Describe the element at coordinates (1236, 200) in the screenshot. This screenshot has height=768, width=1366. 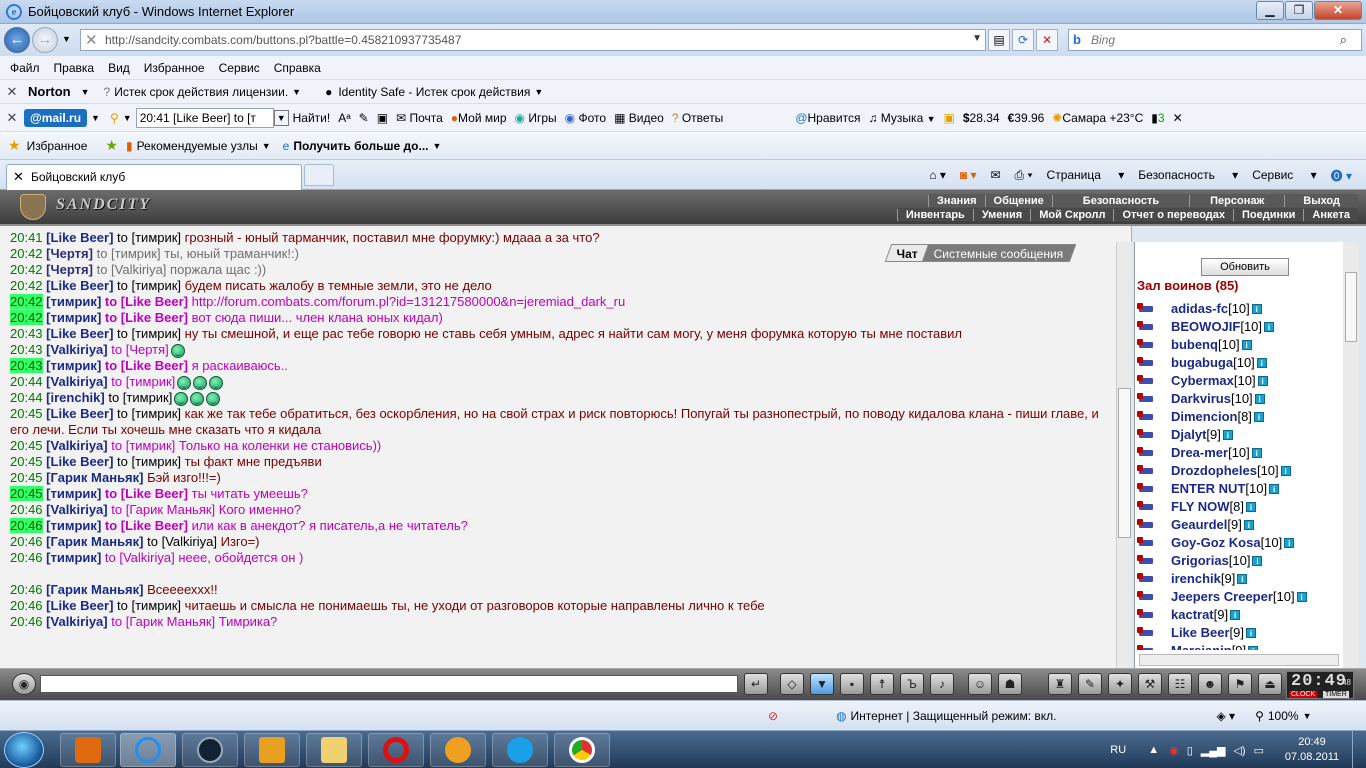
I see `nav-character: Персонаж` at that location.